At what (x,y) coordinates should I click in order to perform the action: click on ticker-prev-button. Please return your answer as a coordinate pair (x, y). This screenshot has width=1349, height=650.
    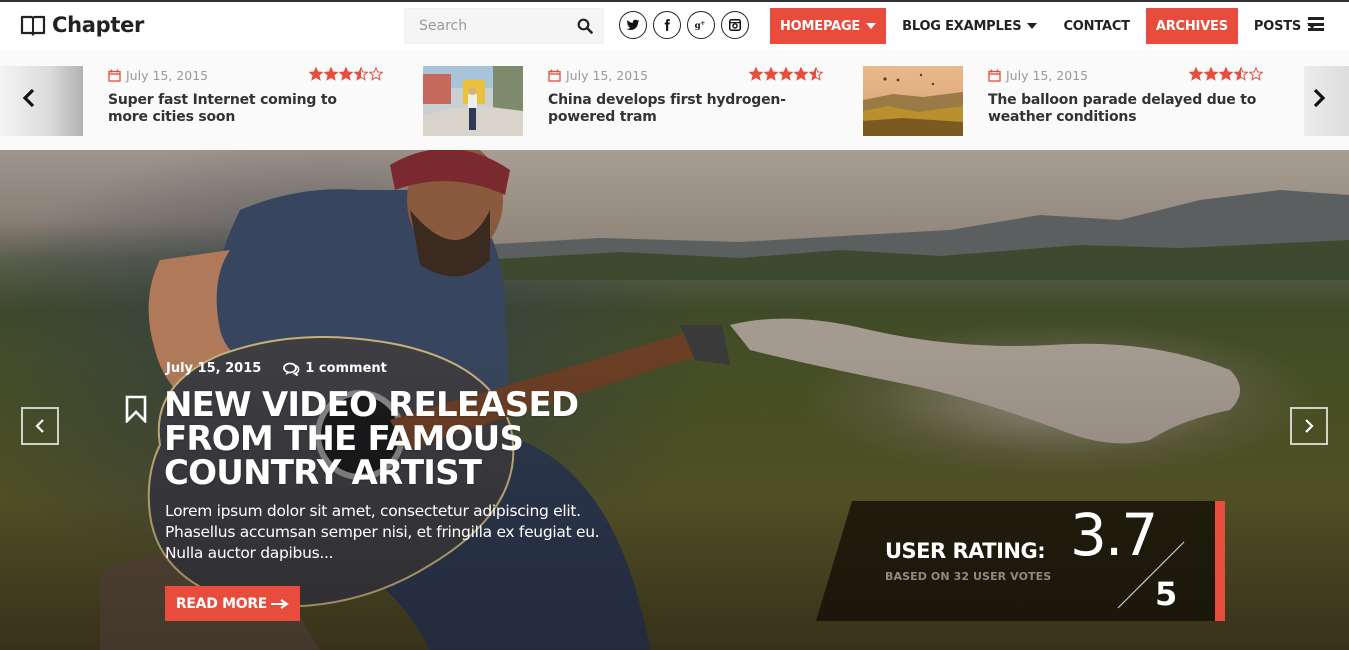
    Looking at the image, I should click on (32, 100).